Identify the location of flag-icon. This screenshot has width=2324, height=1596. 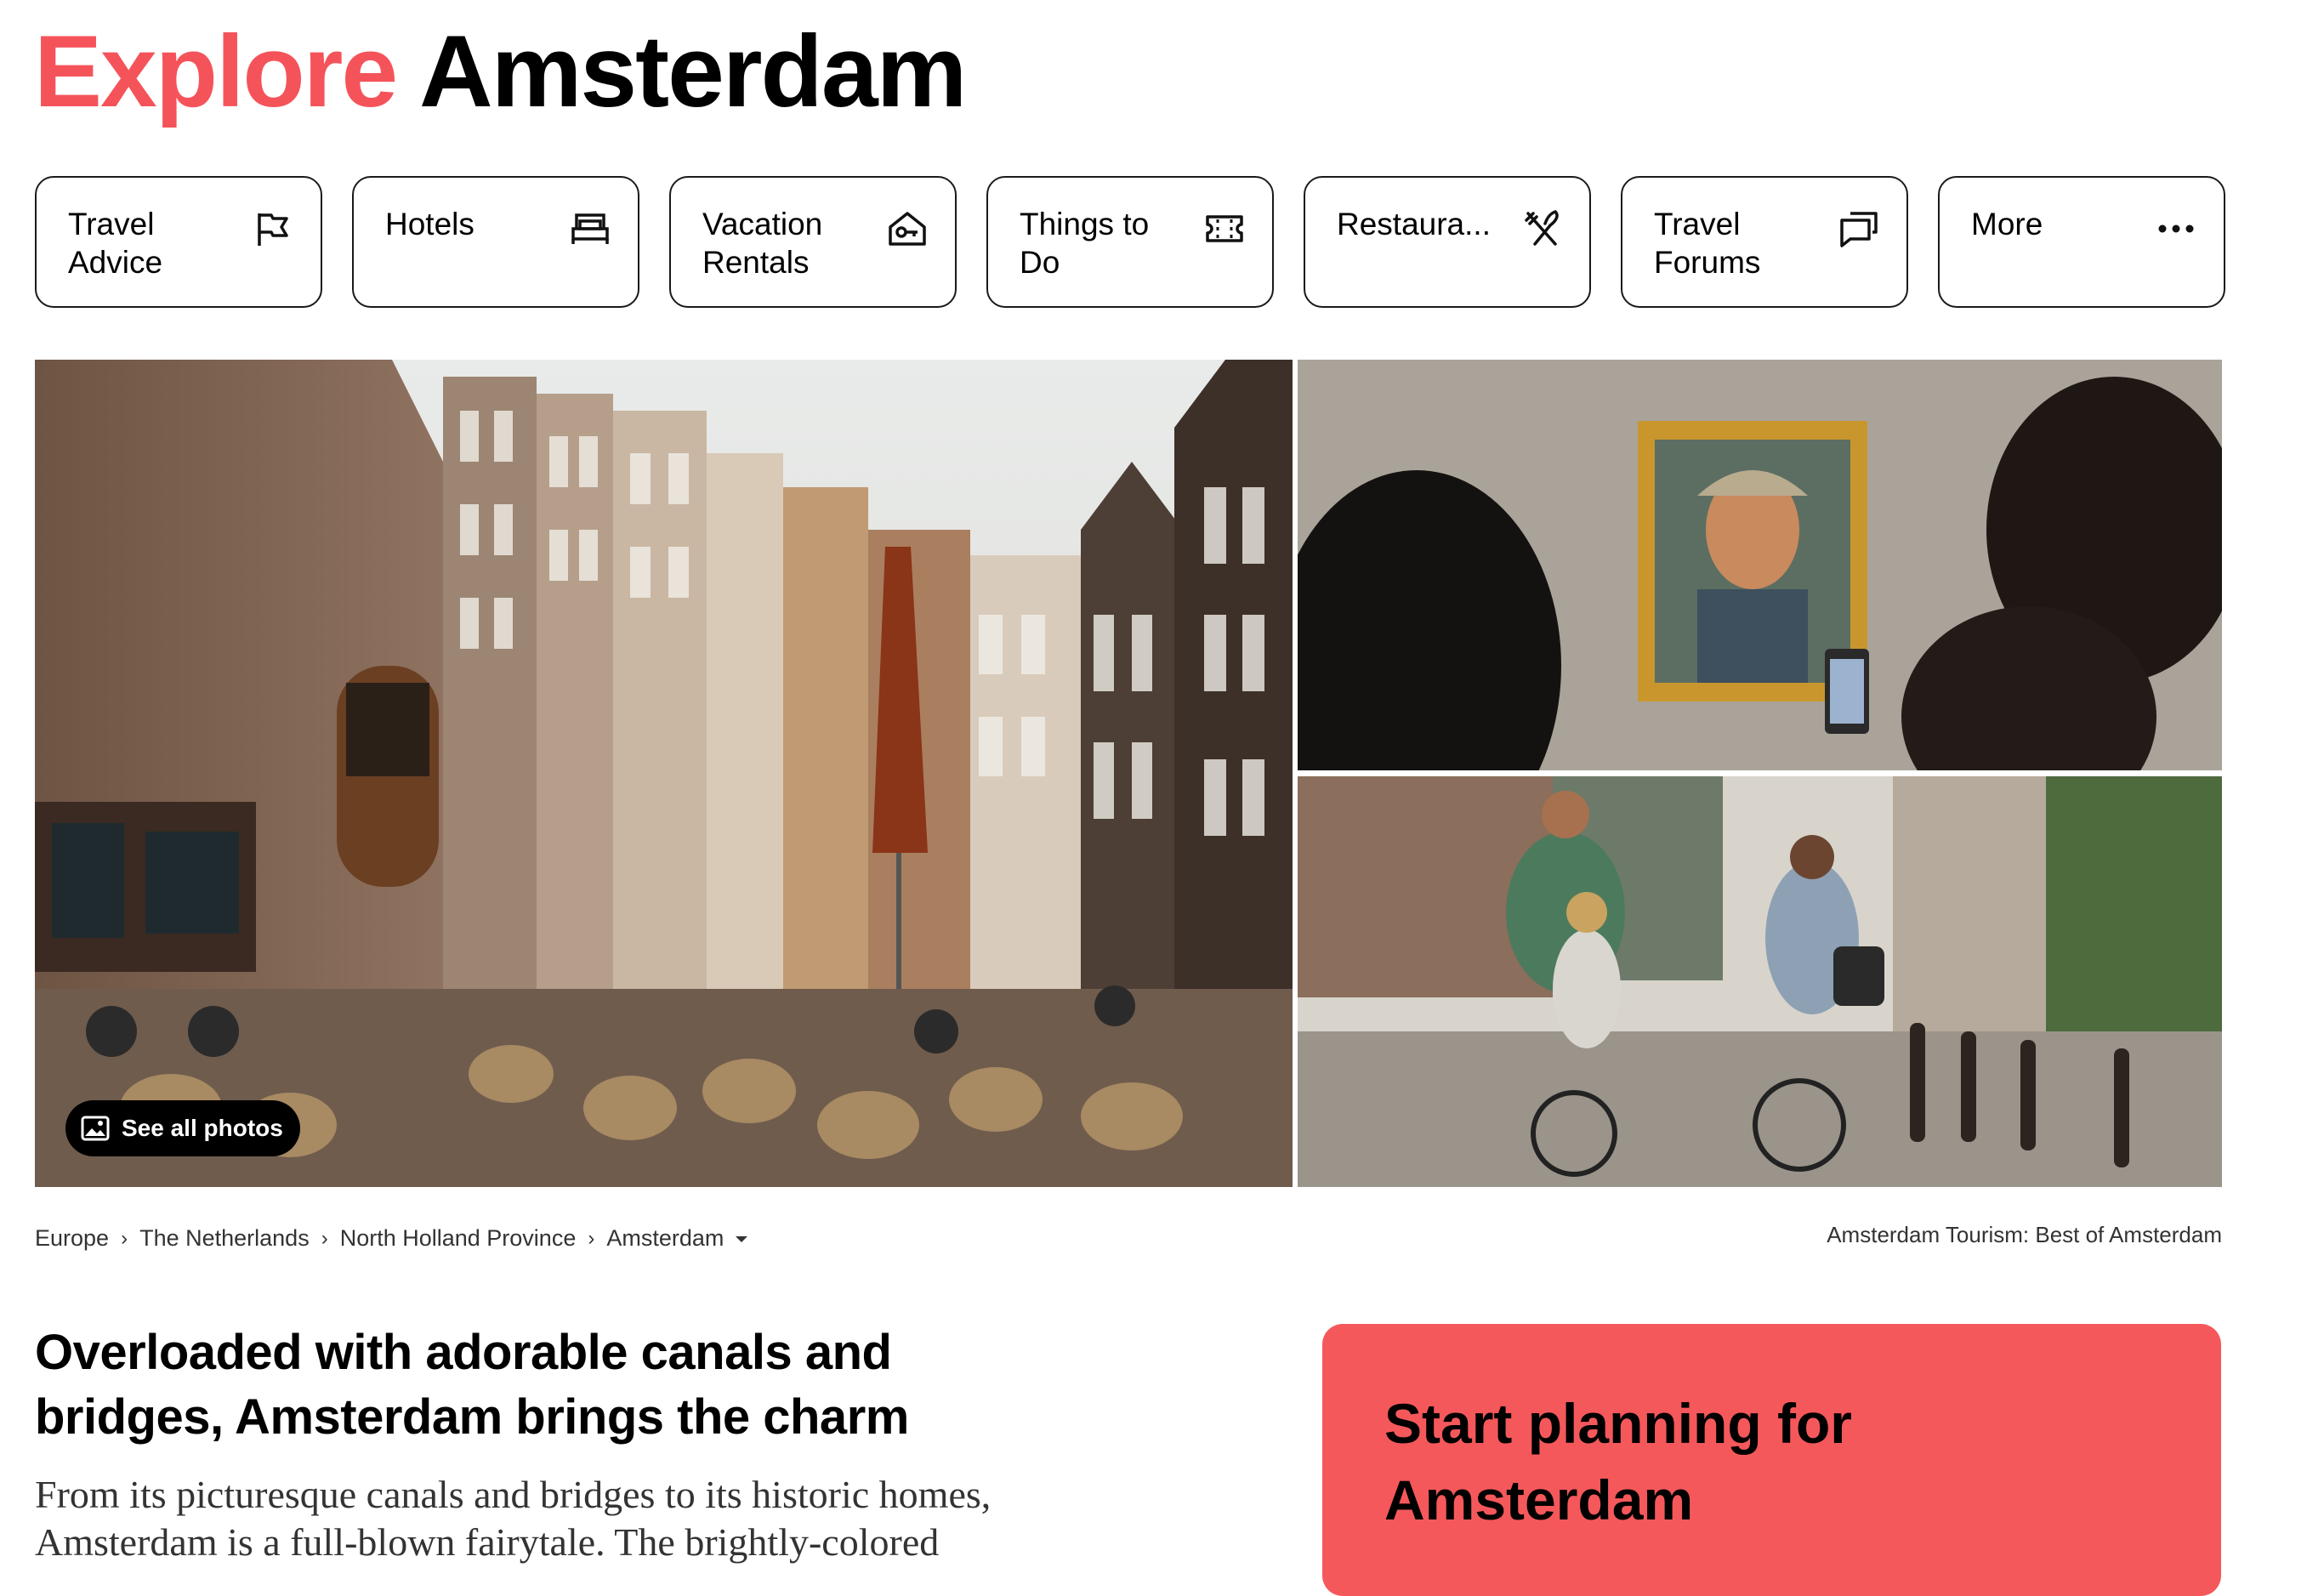
(273, 230).